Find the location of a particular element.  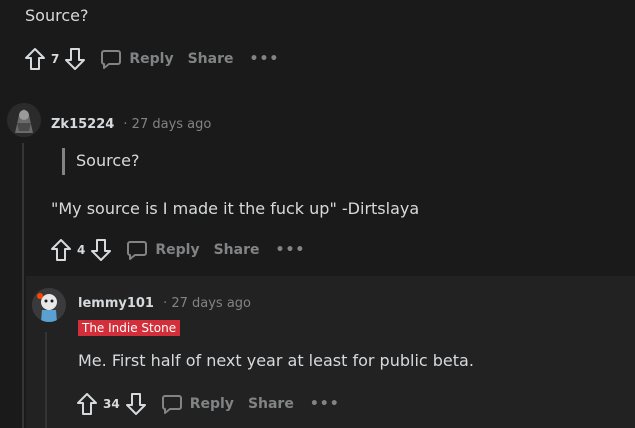

comment-actions: 4 Reply Share ••• is located at coordinates (177, 250).